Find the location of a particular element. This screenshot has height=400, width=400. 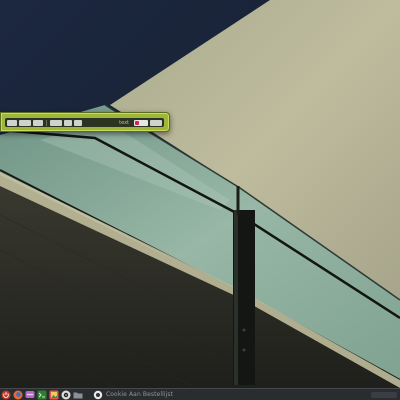

media-icon is located at coordinates (66, 395).